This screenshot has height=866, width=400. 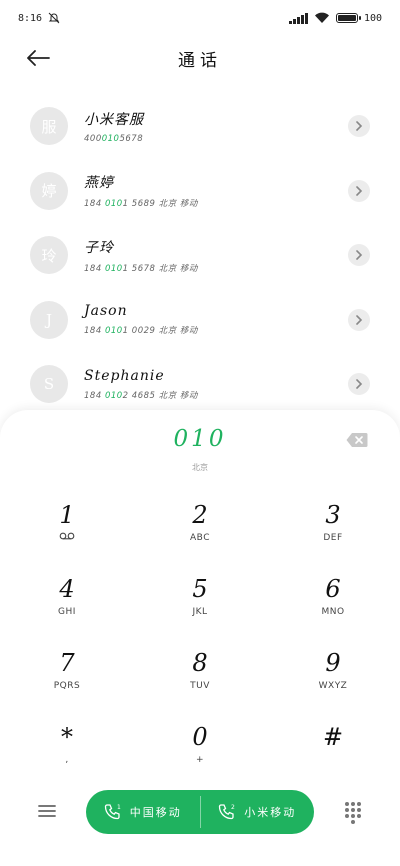 I want to click on sim2-label: 小米移动, so click(x=270, y=812).